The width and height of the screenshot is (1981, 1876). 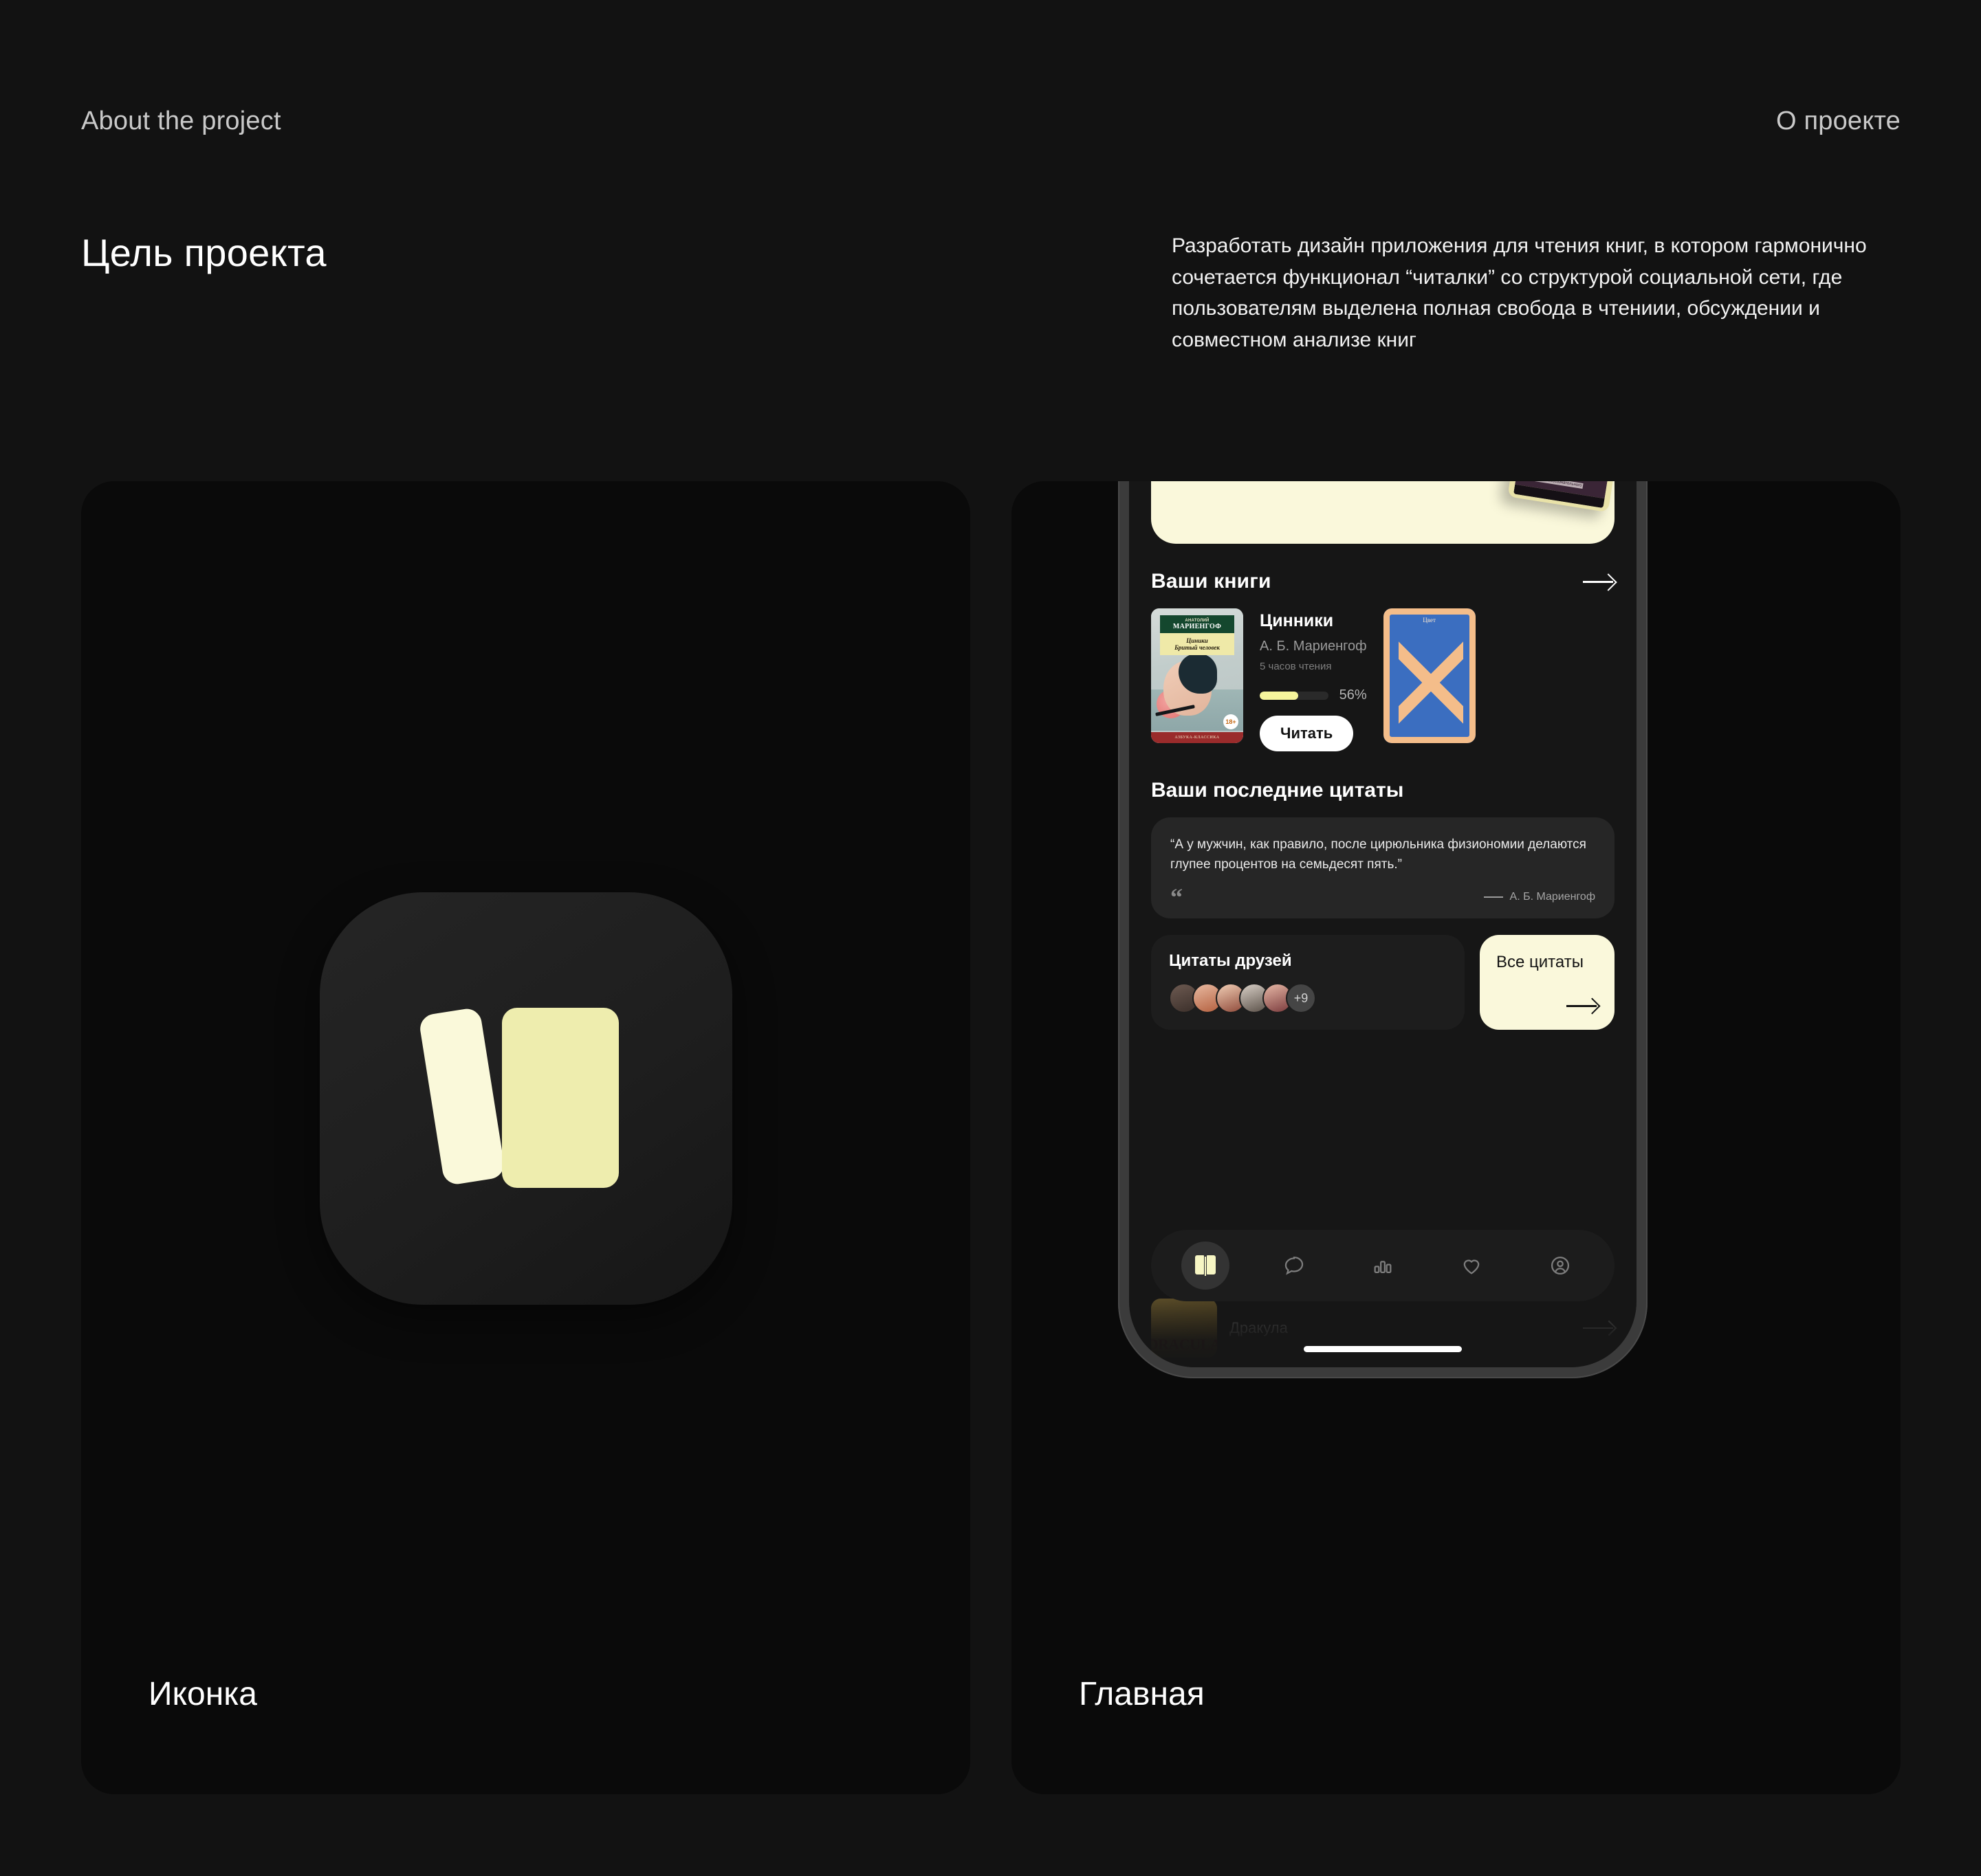 What do you see at coordinates (1308, 982) in the screenshot?
I see `friends-quotes-card: Цитаты друзей +9` at bounding box center [1308, 982].